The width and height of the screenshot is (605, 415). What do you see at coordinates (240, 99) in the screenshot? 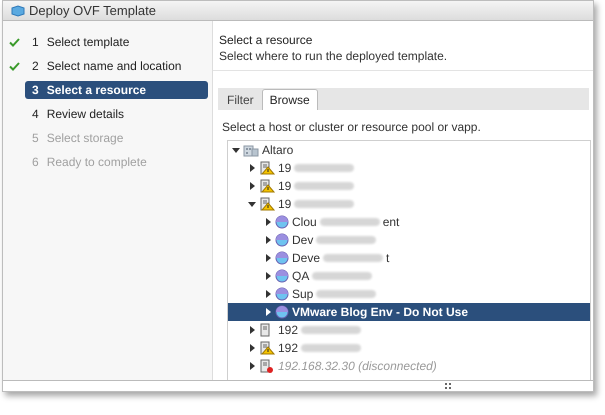
I see `tab: Filter` at bounding box center [240, 99].